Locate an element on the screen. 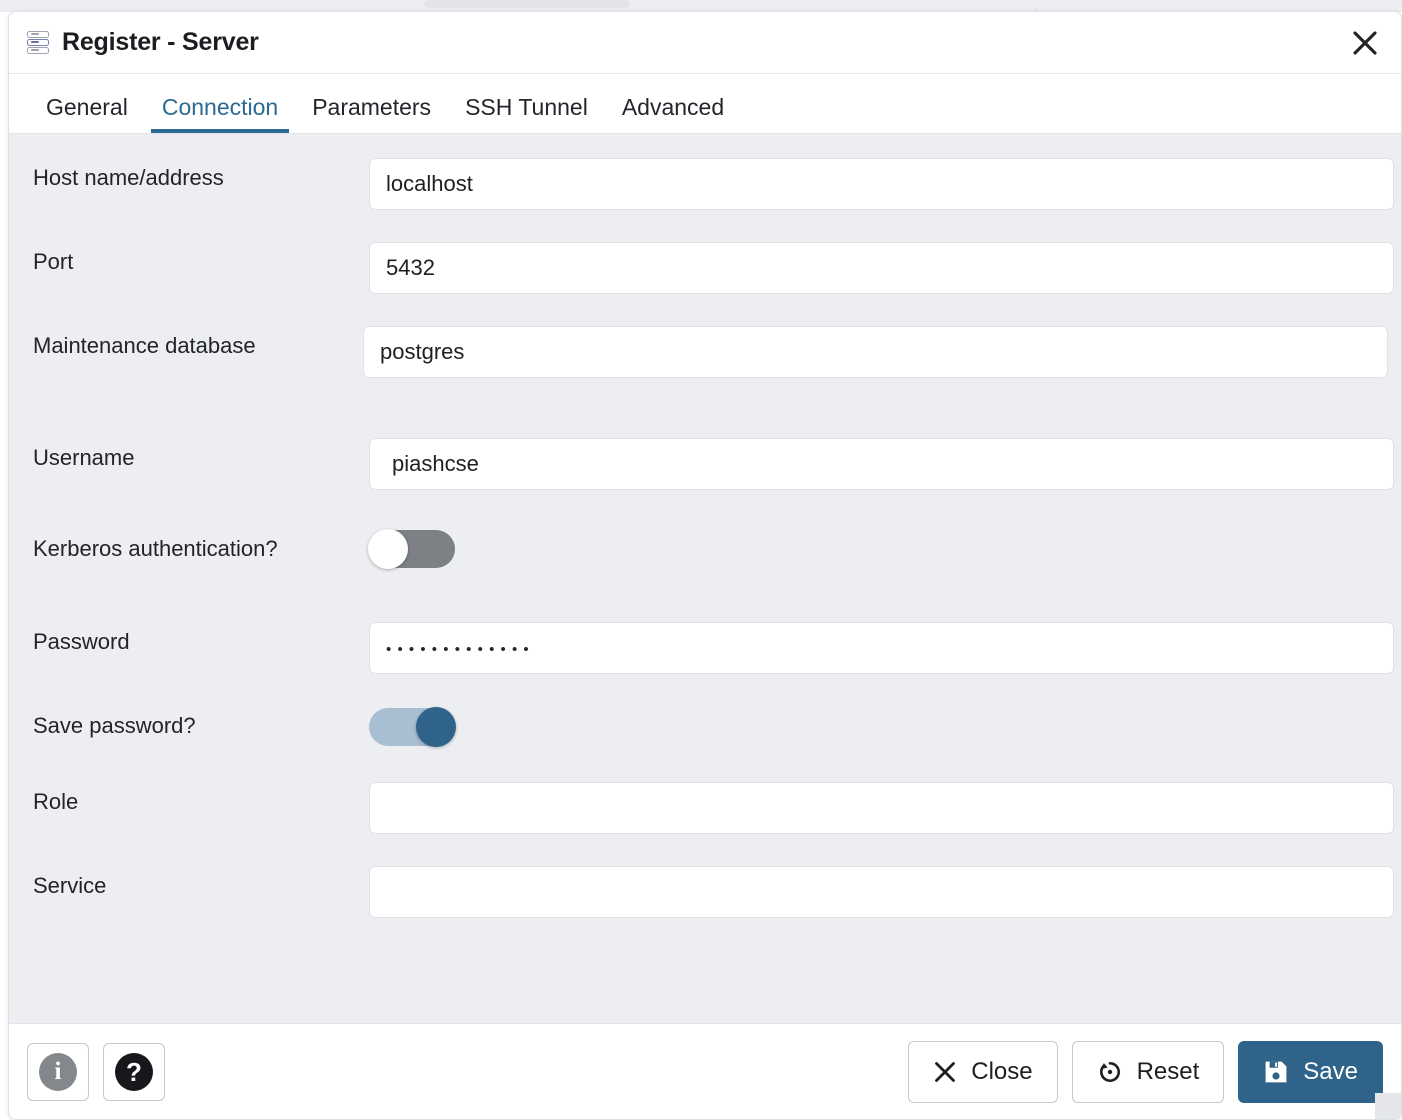  tab-connection: Connection is located at coordinates (220, 114).